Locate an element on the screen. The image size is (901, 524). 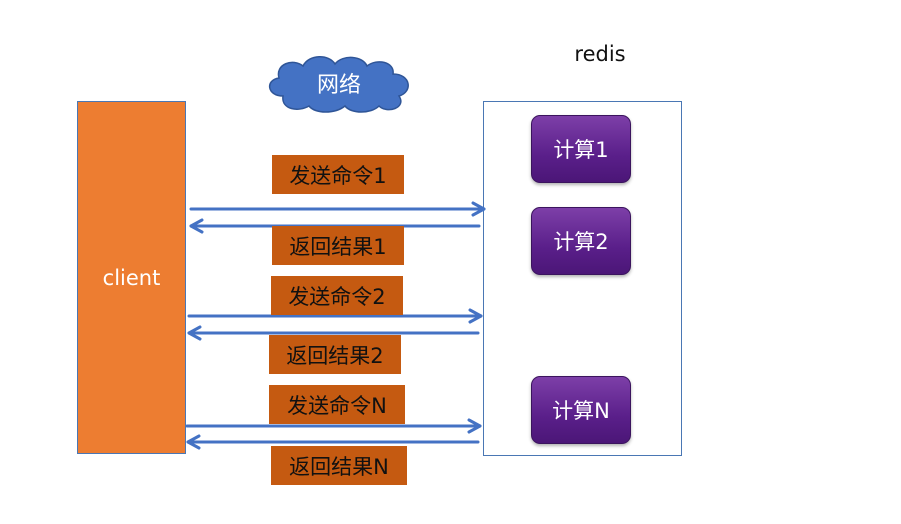
send-command-1-label: 发送命令1 is located at coordinates (338, 174).